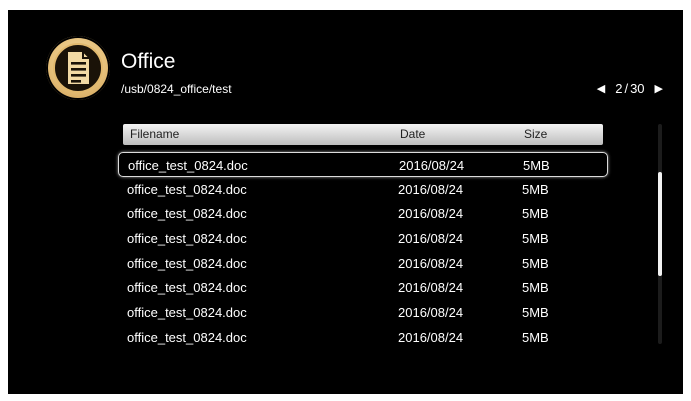  Describe the element at coordinates (619, 88) in the screenshot. I see `pager-current: 2` at that location.